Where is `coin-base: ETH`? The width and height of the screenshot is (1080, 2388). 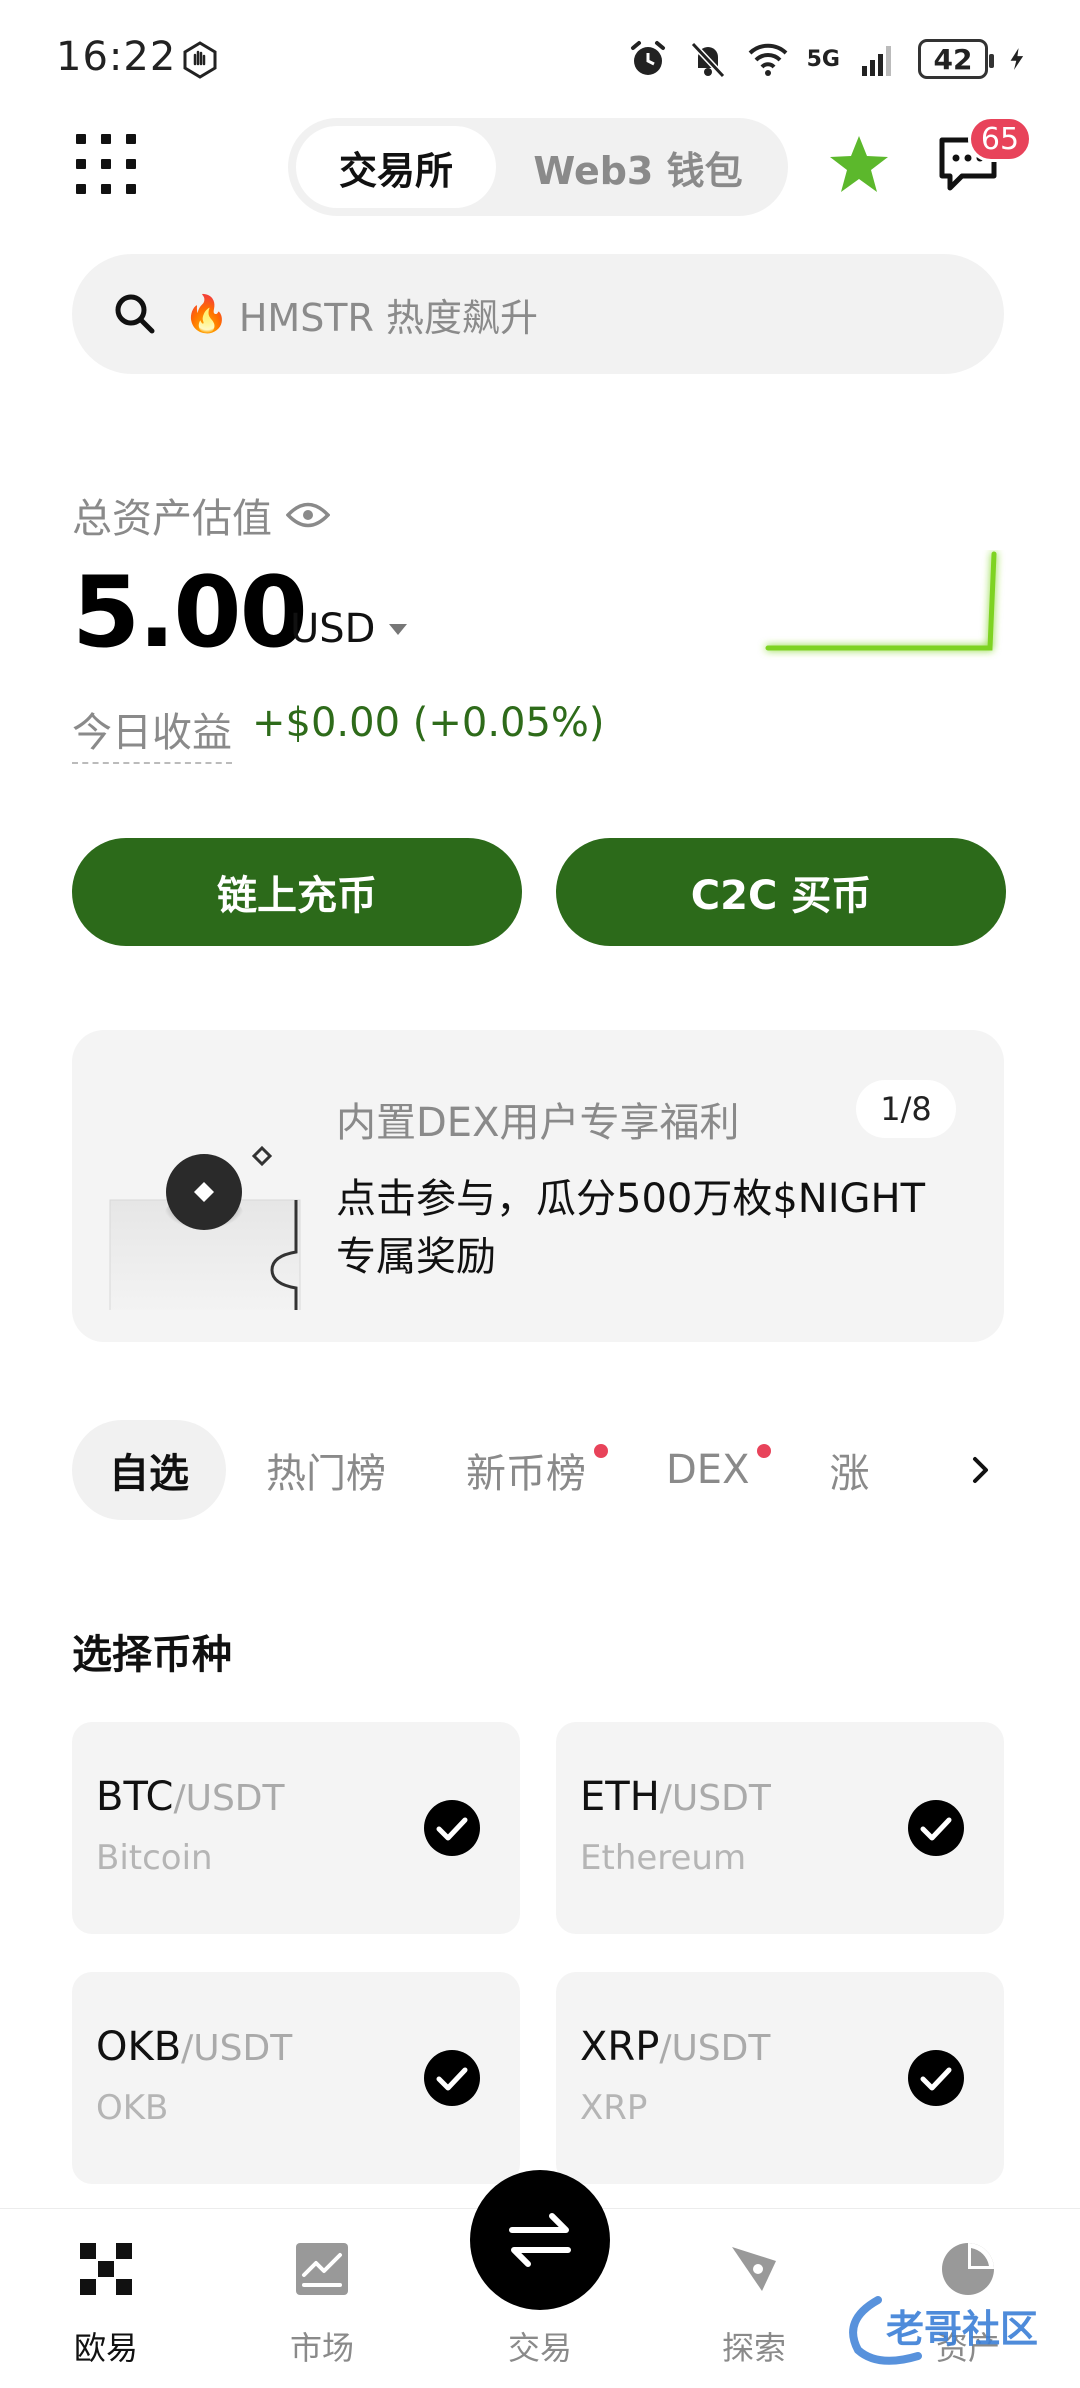 coin-base: ETH is located at coordinates (620, 1797).